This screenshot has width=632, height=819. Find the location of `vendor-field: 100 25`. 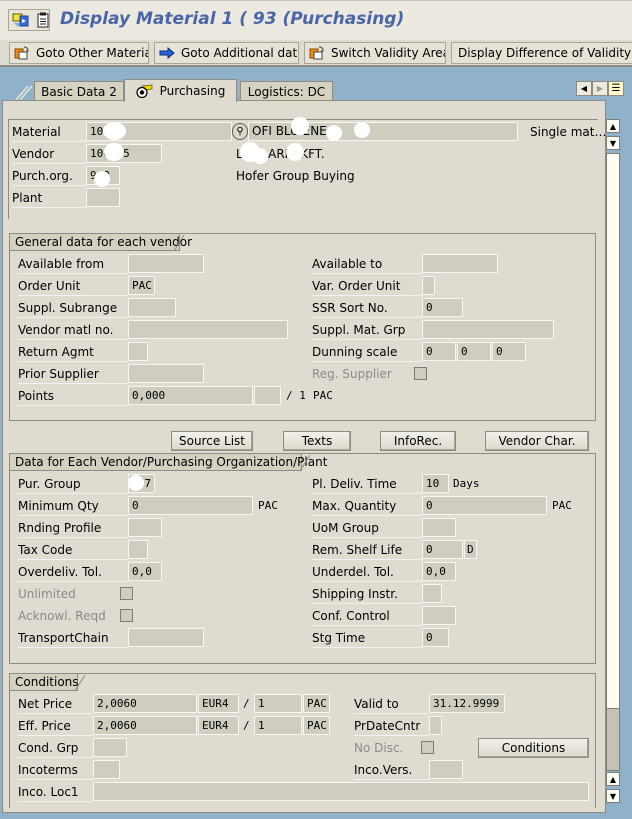

vendor-field: 100 25 is located at coordinates (124, 153).